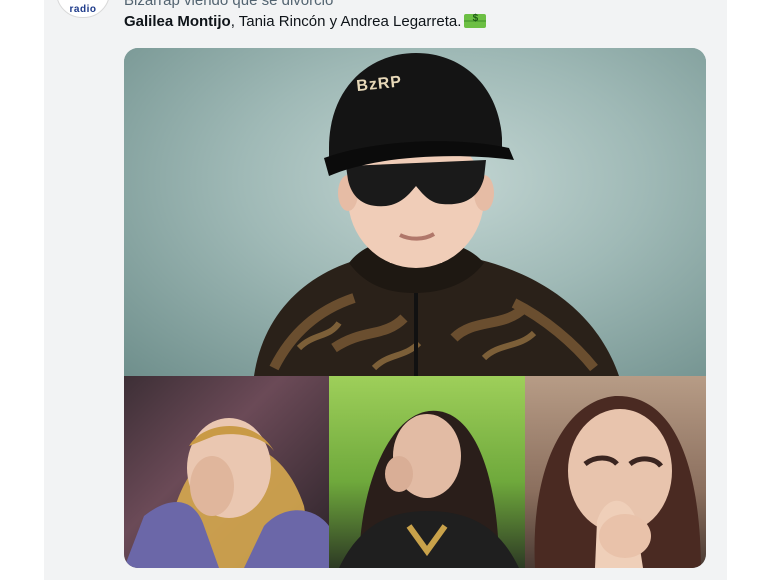  What do you see at coordinates (346, 21) in the screenshot?
I see `tweet-text-rest: , Tania Rincón y Andrea Legarreta.` at bounding box center [346, 21].